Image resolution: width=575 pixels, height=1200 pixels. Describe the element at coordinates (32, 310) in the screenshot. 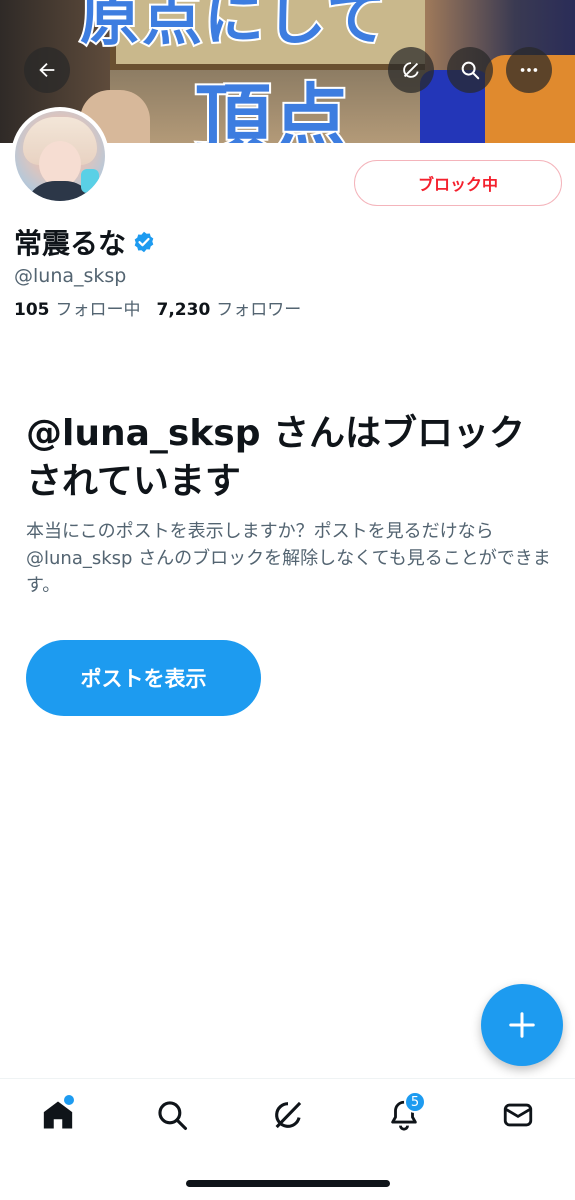

I see `following-count: 105` at that location.